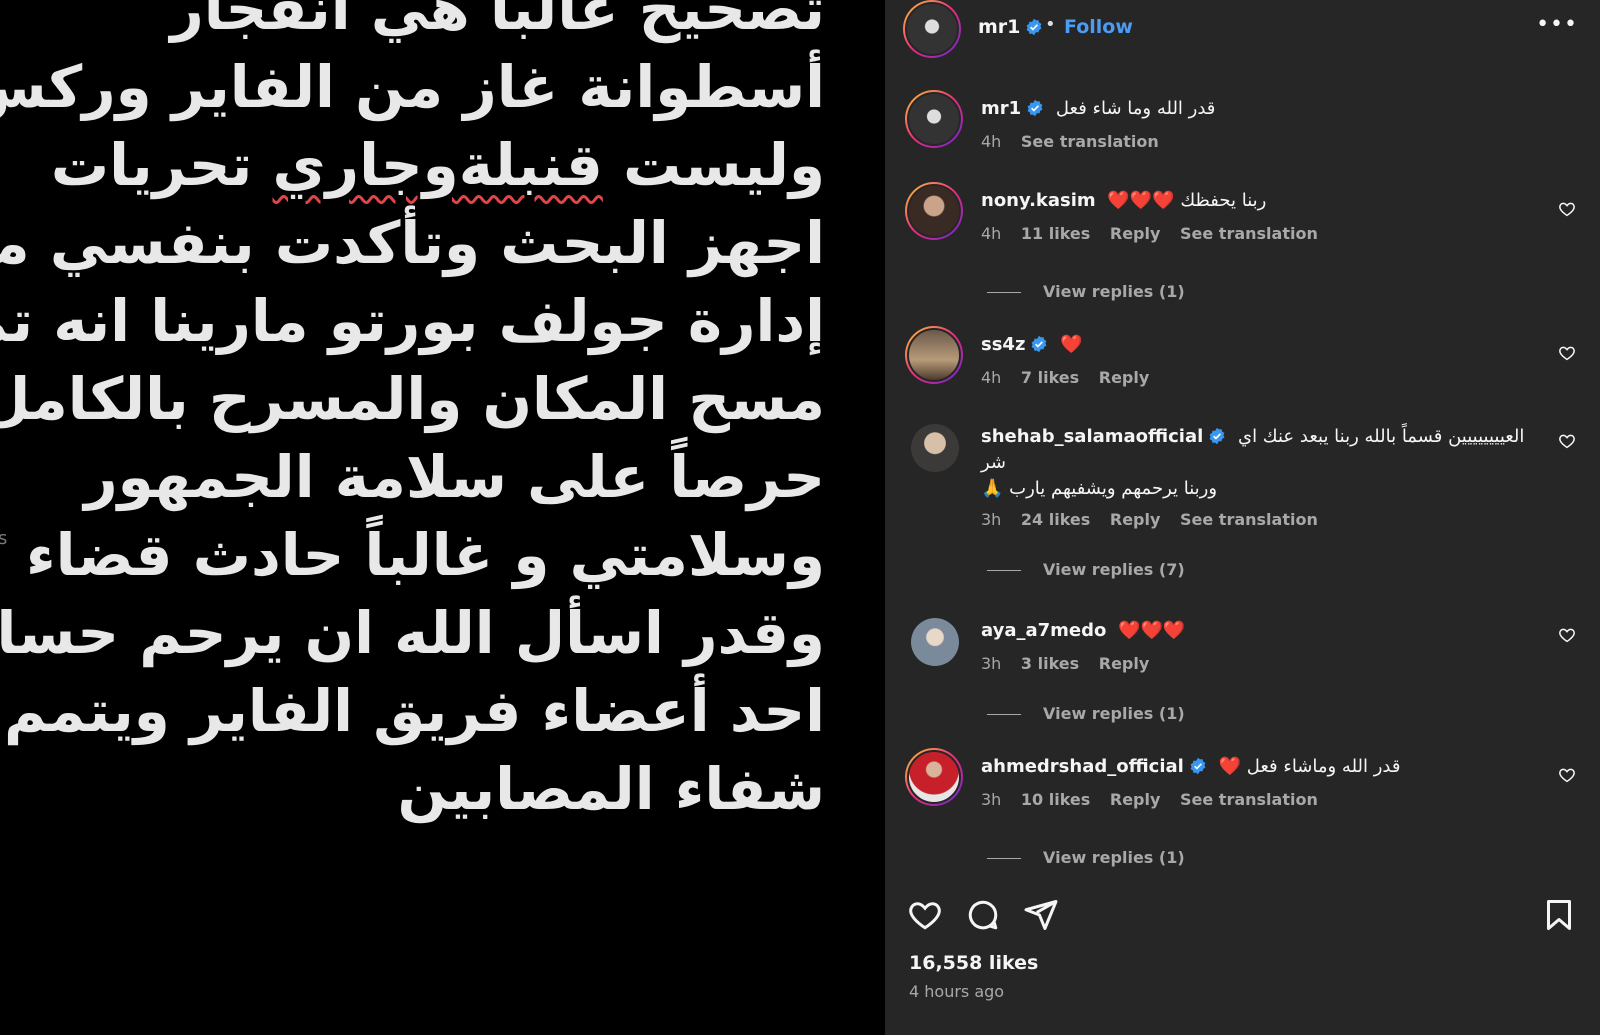 The image size is (1600, 1035). What do you see at coordinates (1098, 27) in the screenshot?
I see `follow-button: Follow` at bounding box center [1098, 27].